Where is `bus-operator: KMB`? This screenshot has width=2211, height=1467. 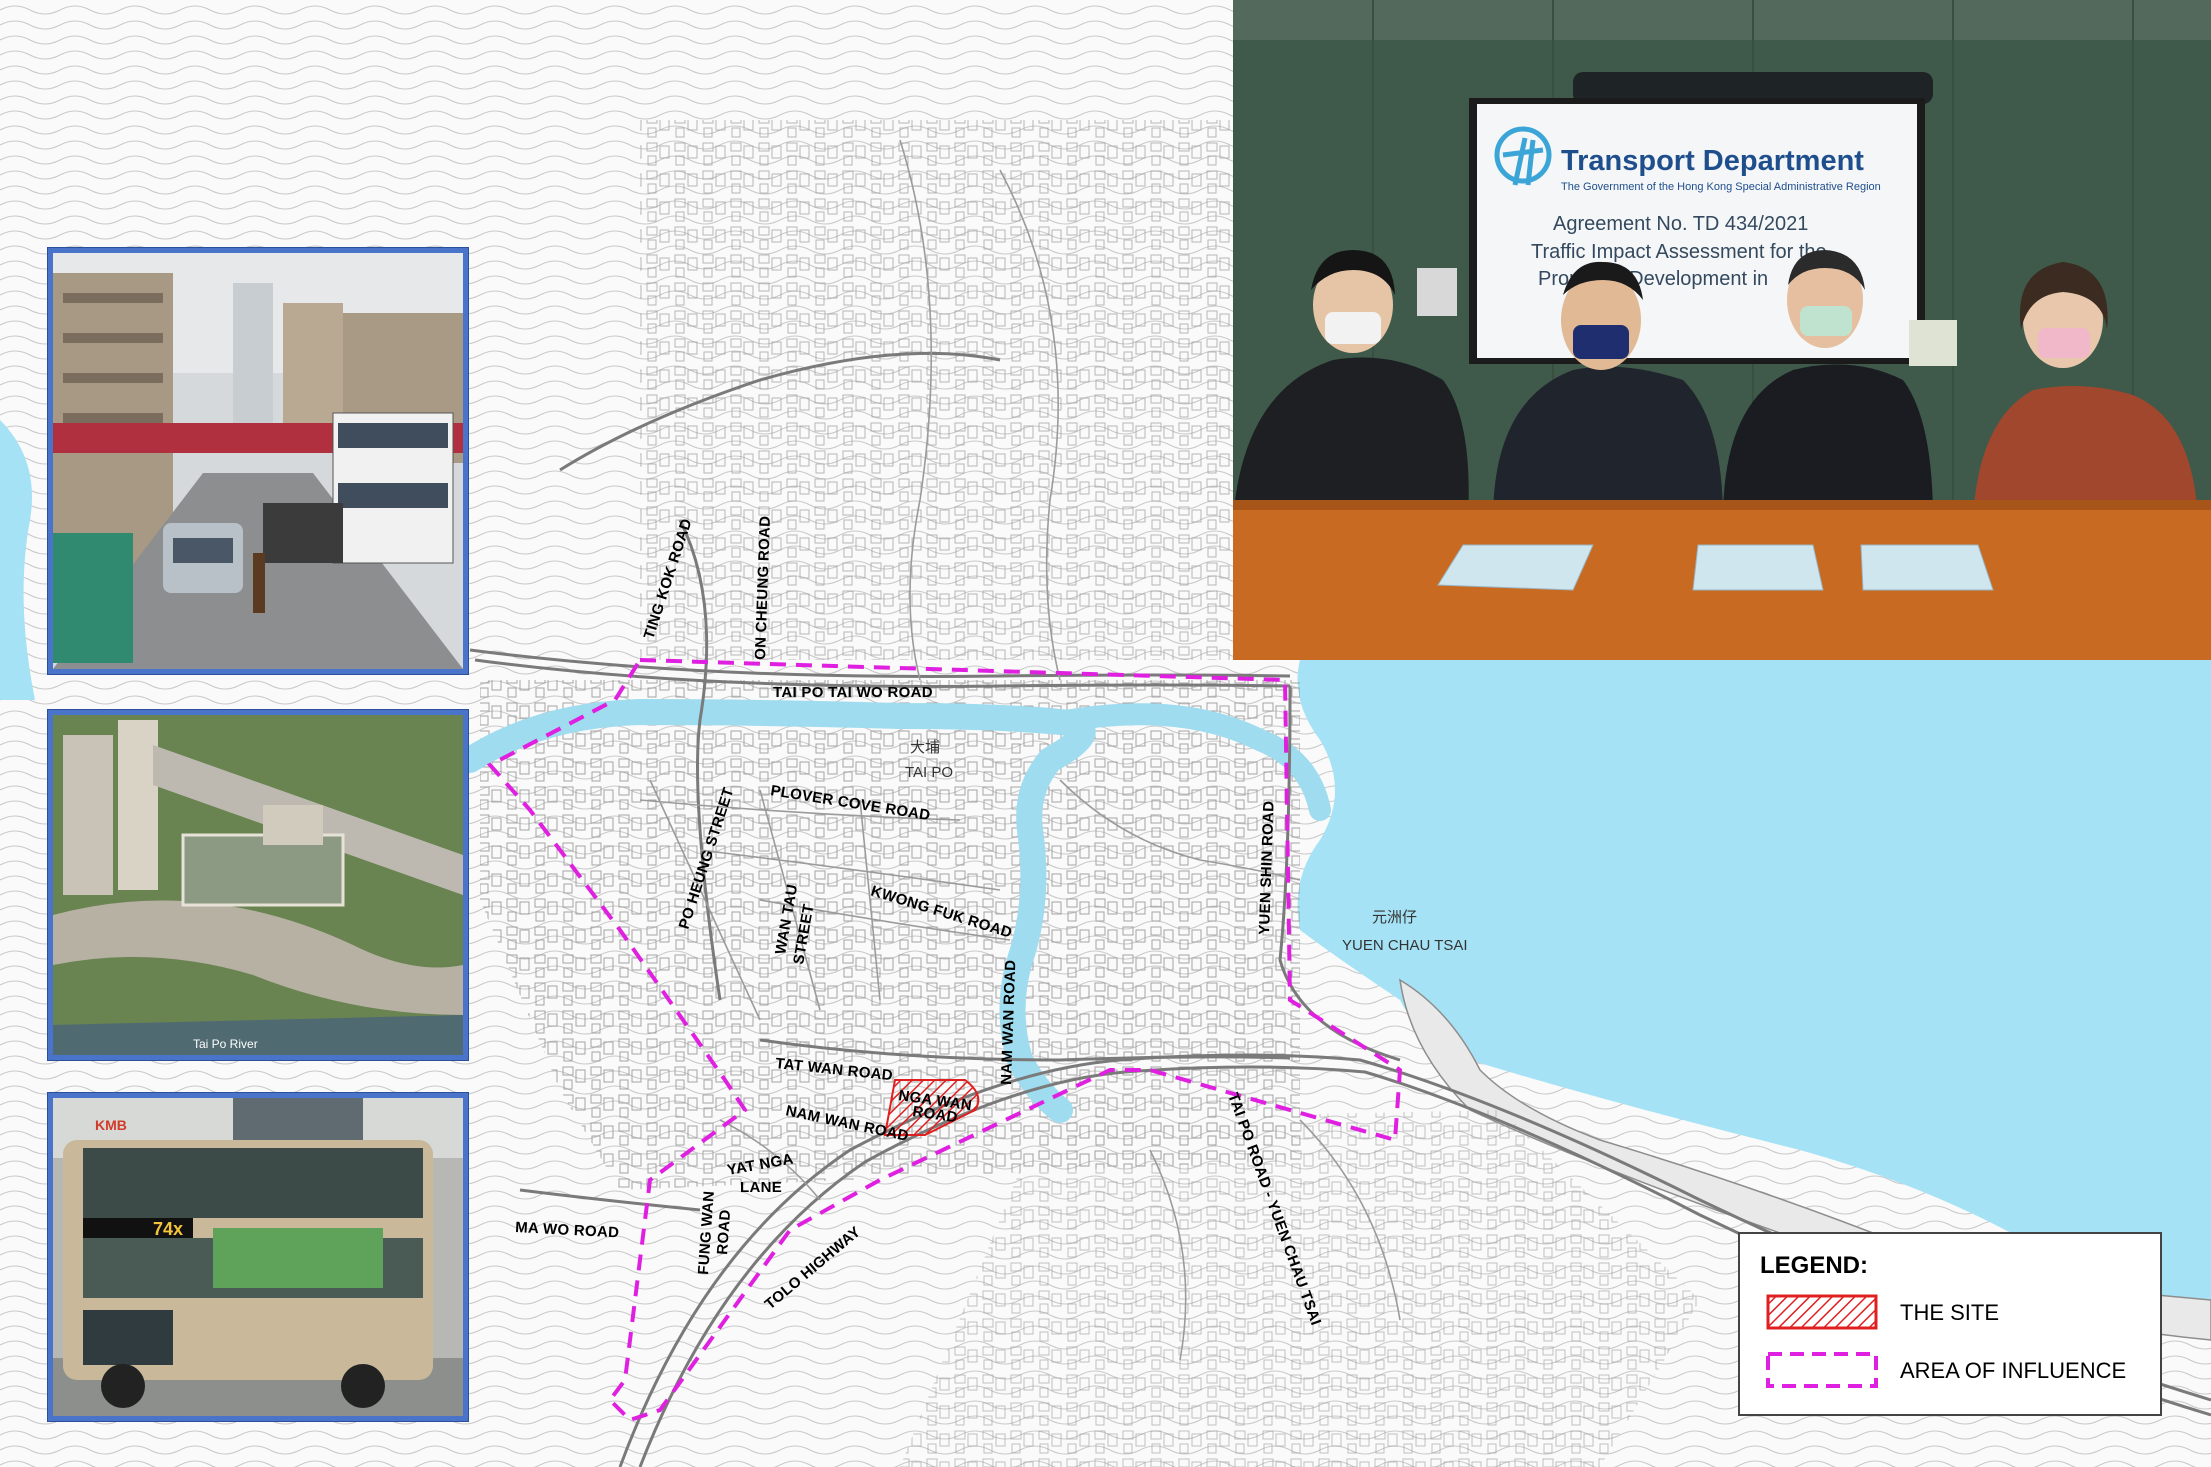 bus-operator: KMB is located at coordinates (111, 1125).